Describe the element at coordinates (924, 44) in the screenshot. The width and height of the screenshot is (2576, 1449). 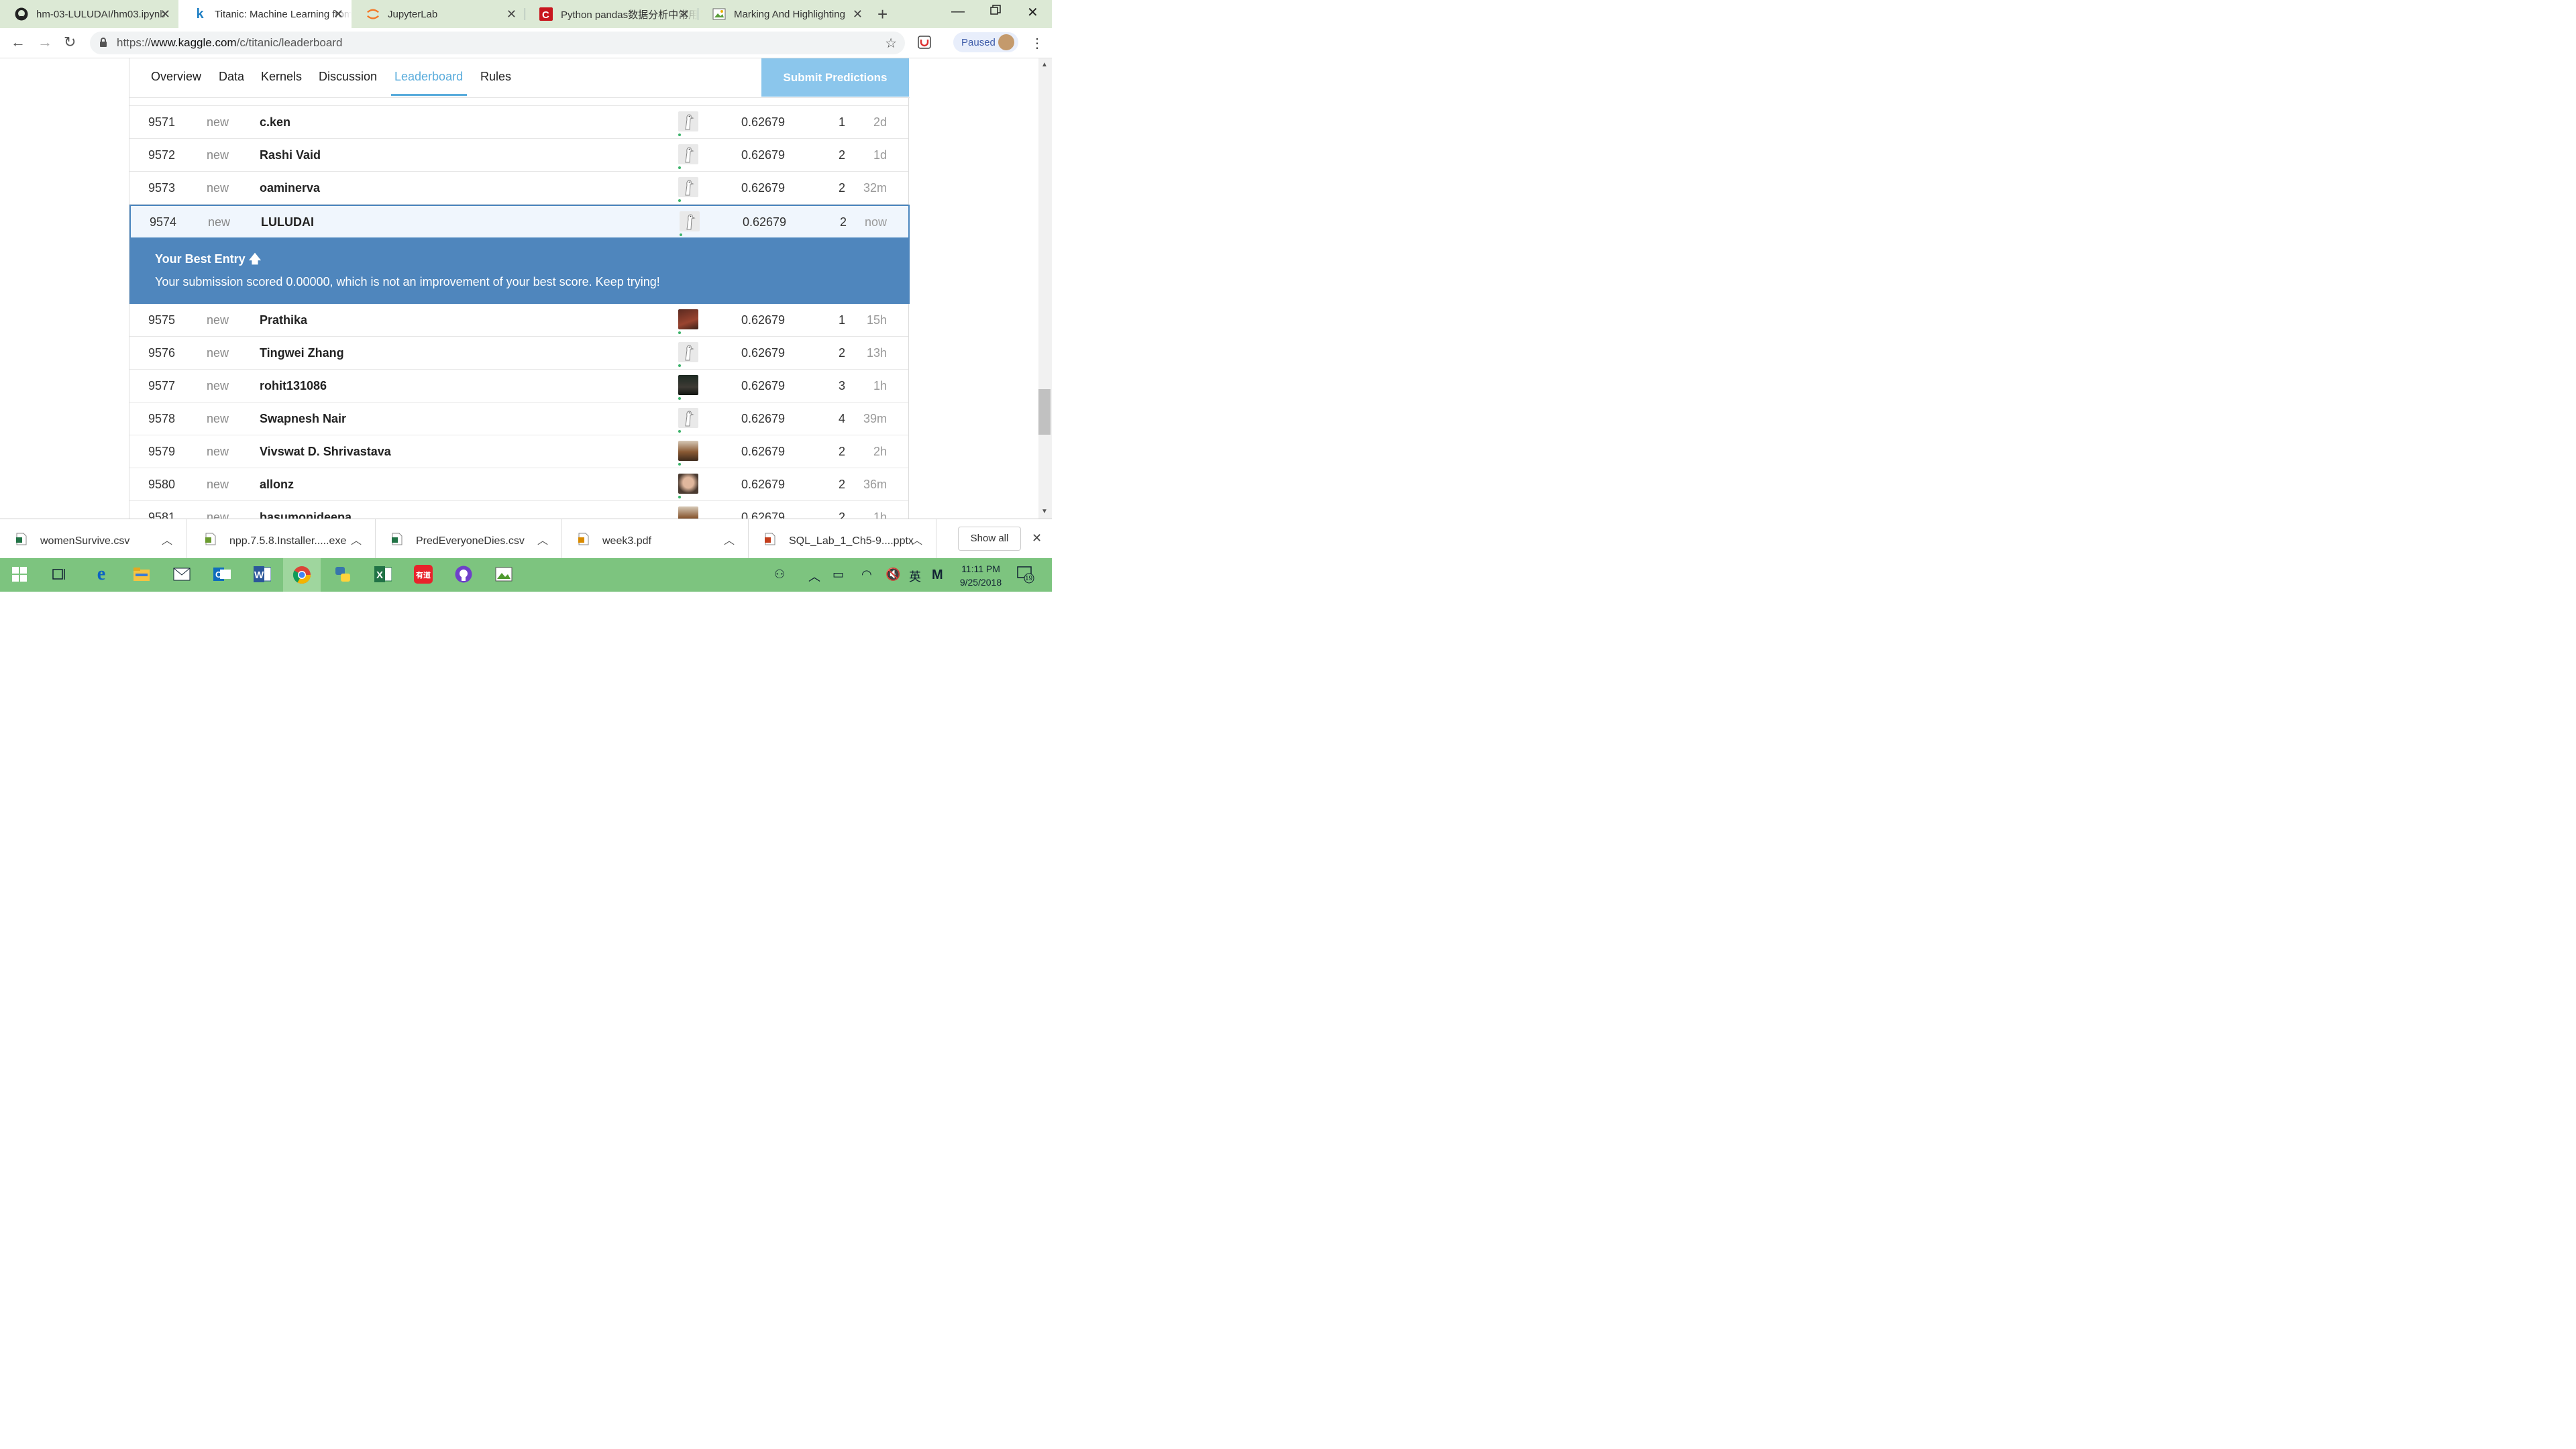
I see `extension-icon` at that location.